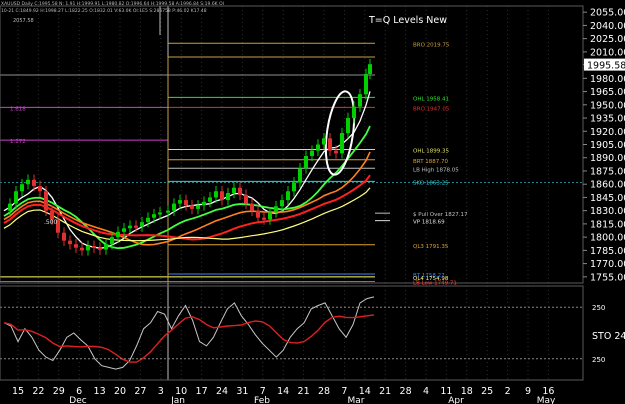  What do you see at coordinates (607, 52) in the screenshot?
I see `y-tick-label: 2010.00` at bounding box center [607, 52].